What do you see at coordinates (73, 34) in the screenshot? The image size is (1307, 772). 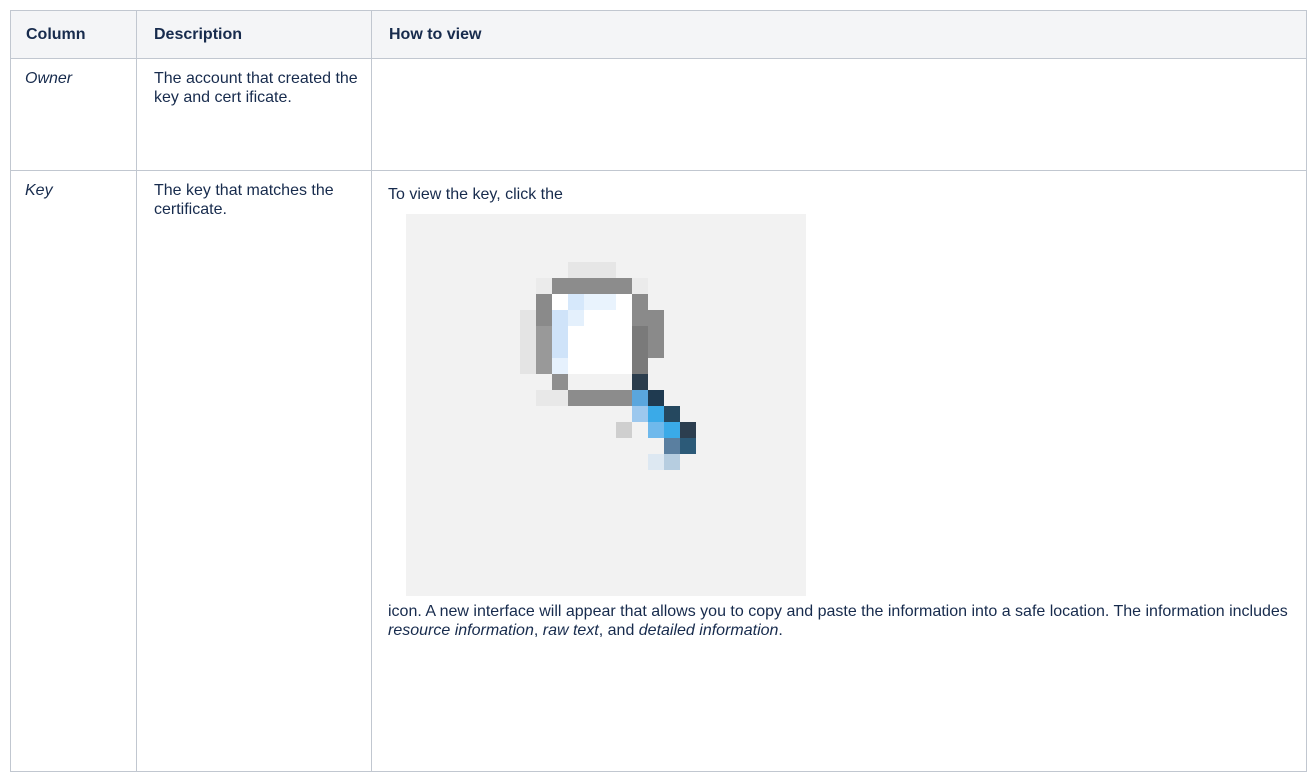 I see `header-column: Column` at bounding box center [73, 34].